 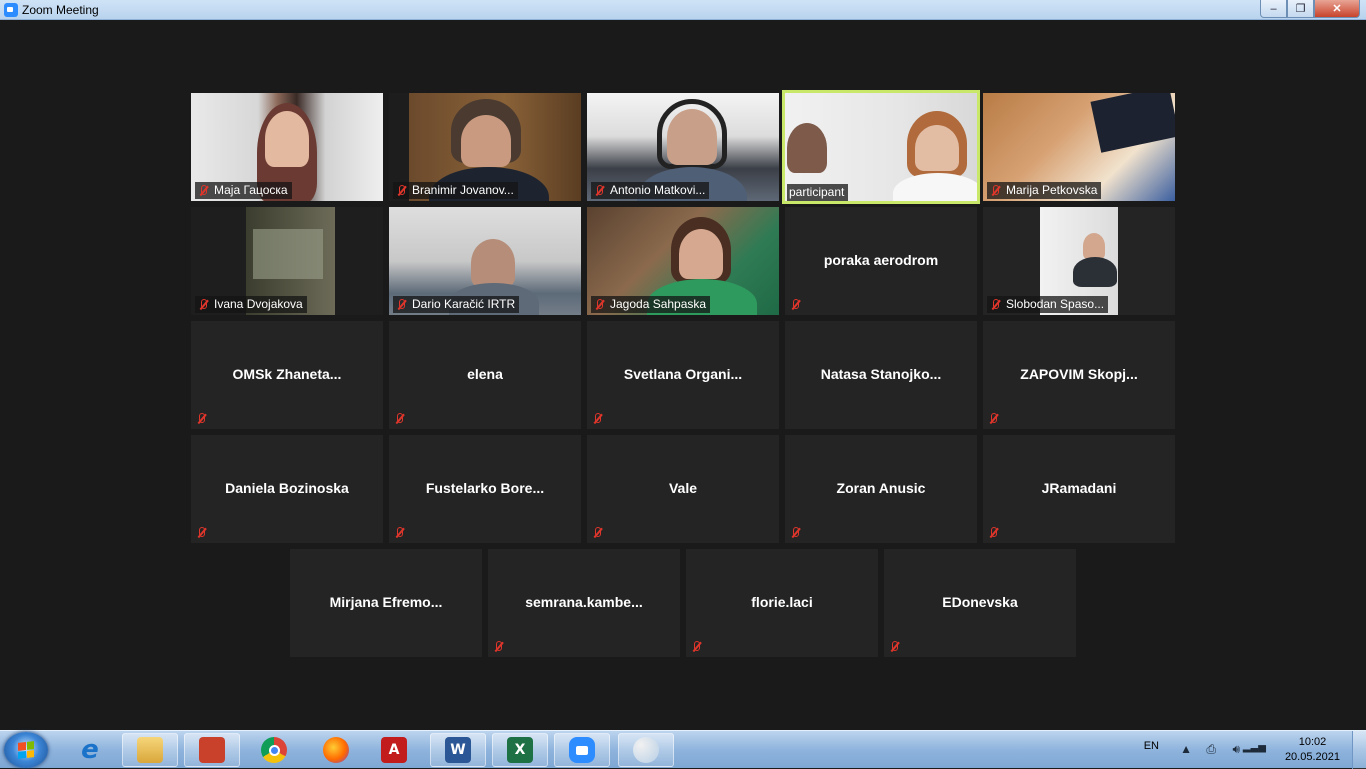 I want to click on maximize-button: ❐, so click(x=1300, y=9).